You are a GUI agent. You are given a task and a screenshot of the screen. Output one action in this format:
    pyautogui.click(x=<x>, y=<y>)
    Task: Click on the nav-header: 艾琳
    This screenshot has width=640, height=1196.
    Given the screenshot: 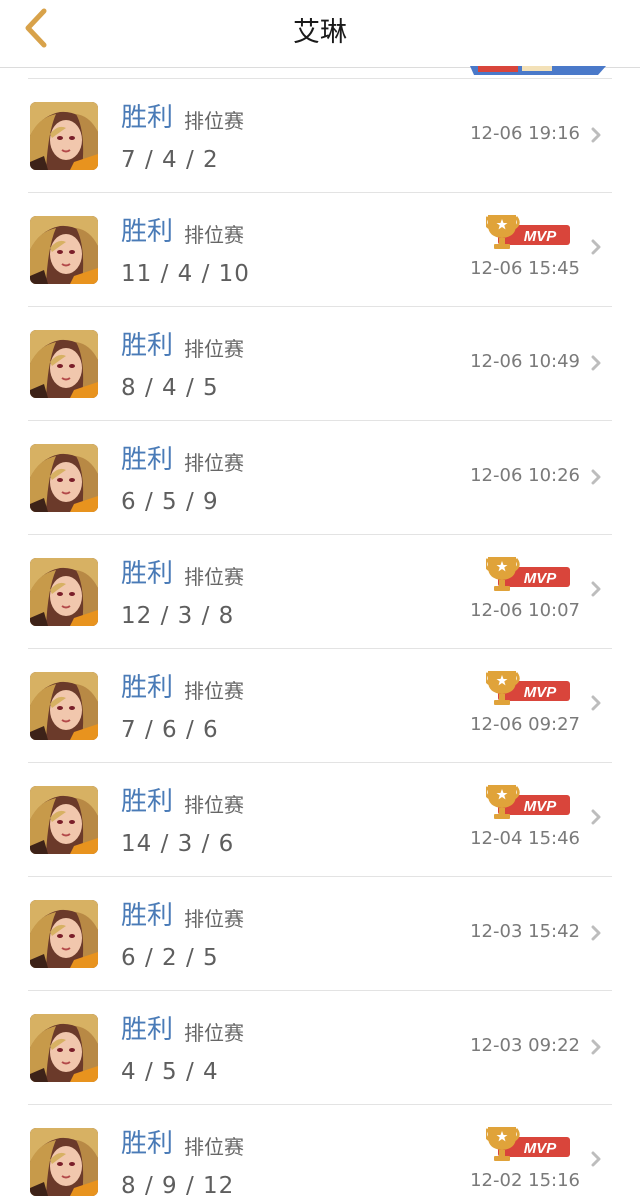 What is the action you would take?
    pyautogui.click(x=320, y=34)
    